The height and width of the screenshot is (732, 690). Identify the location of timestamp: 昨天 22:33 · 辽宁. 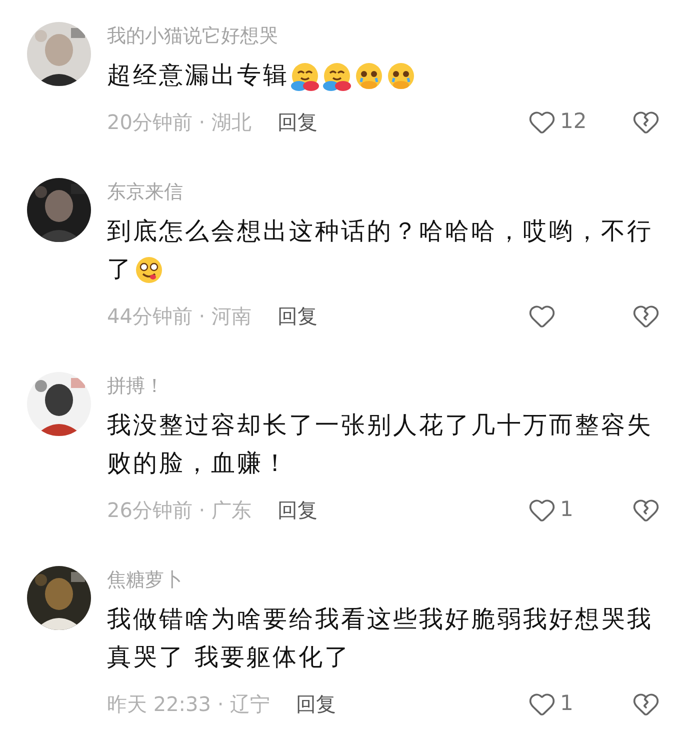
(188, 704).